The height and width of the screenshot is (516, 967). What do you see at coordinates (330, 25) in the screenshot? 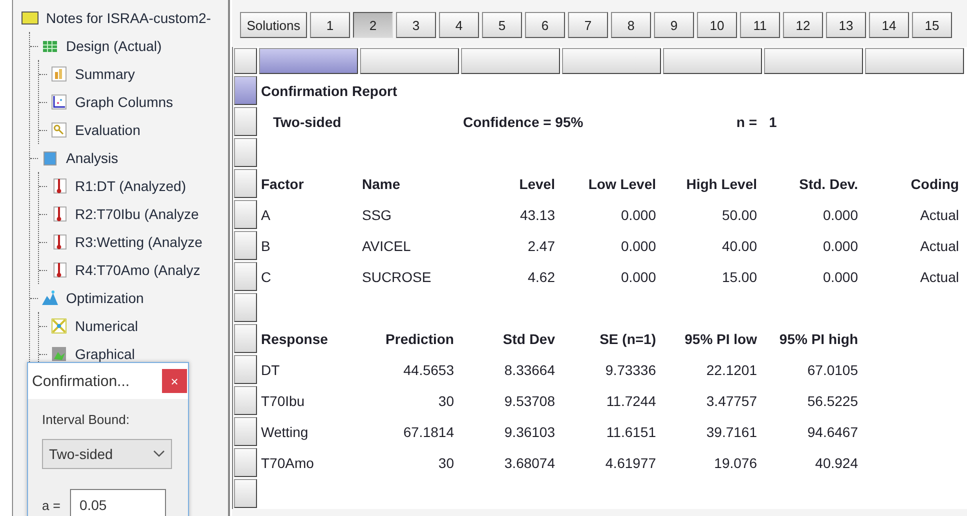
I see `solution-tab: 1` at bounding box center [330, 25].